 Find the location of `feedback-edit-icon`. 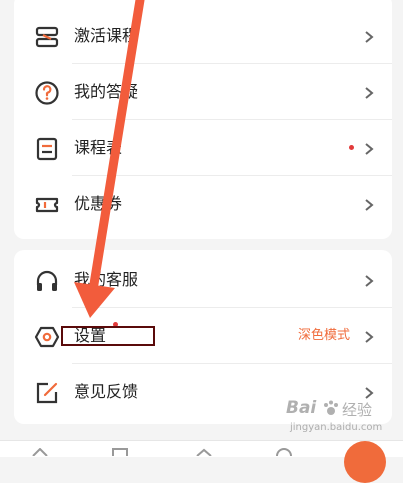

feedback-edit-icon is located at coordinates (47, 393).